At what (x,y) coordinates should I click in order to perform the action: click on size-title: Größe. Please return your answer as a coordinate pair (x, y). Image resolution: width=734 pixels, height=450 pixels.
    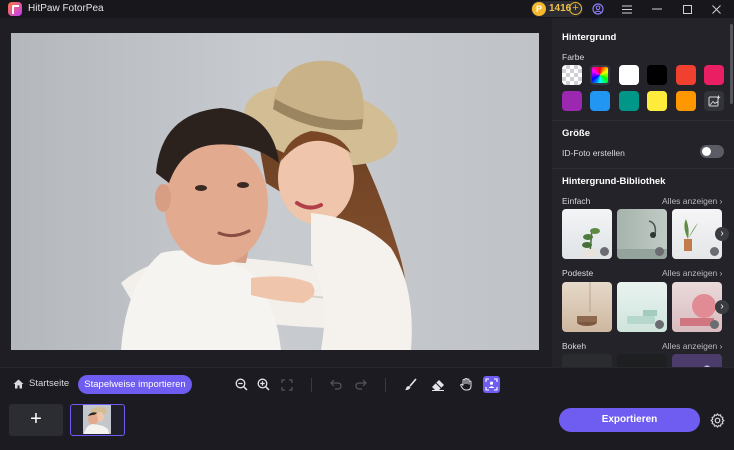
    Looking at the image, I should click on (576, 133).